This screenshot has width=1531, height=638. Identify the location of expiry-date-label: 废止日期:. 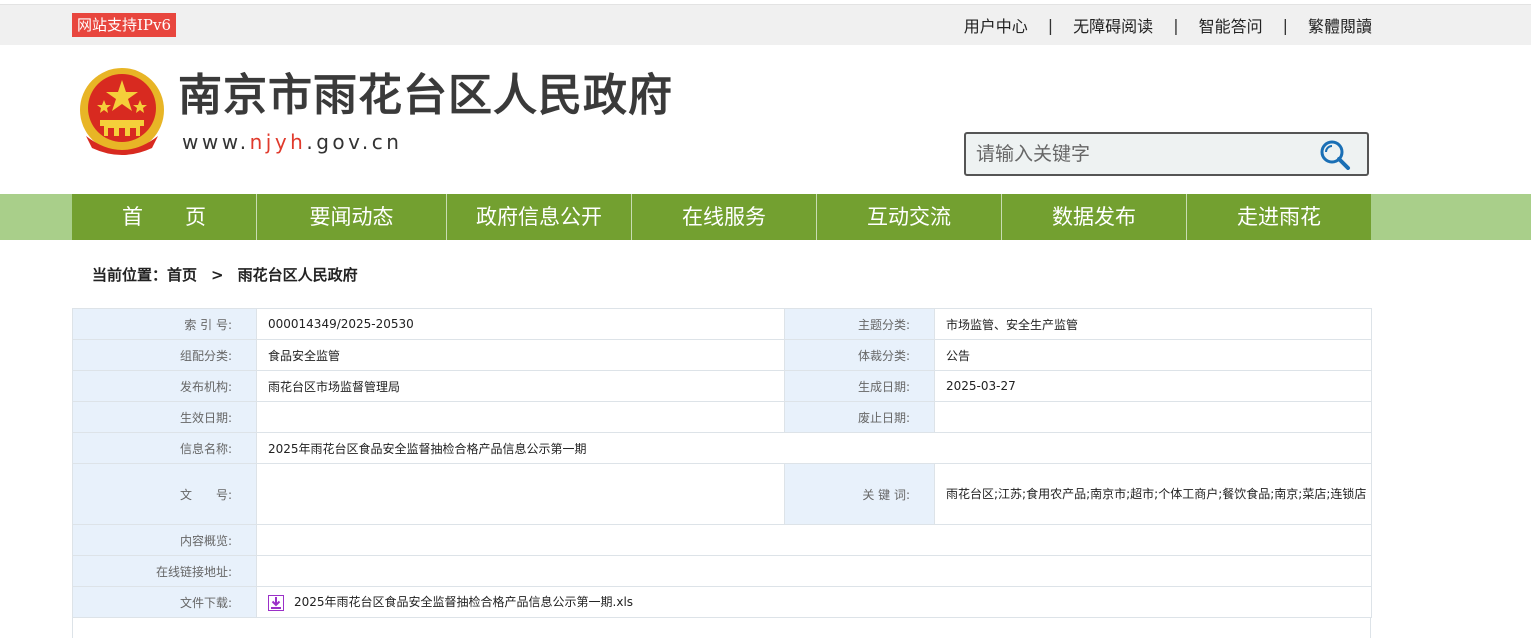
(859, 417).